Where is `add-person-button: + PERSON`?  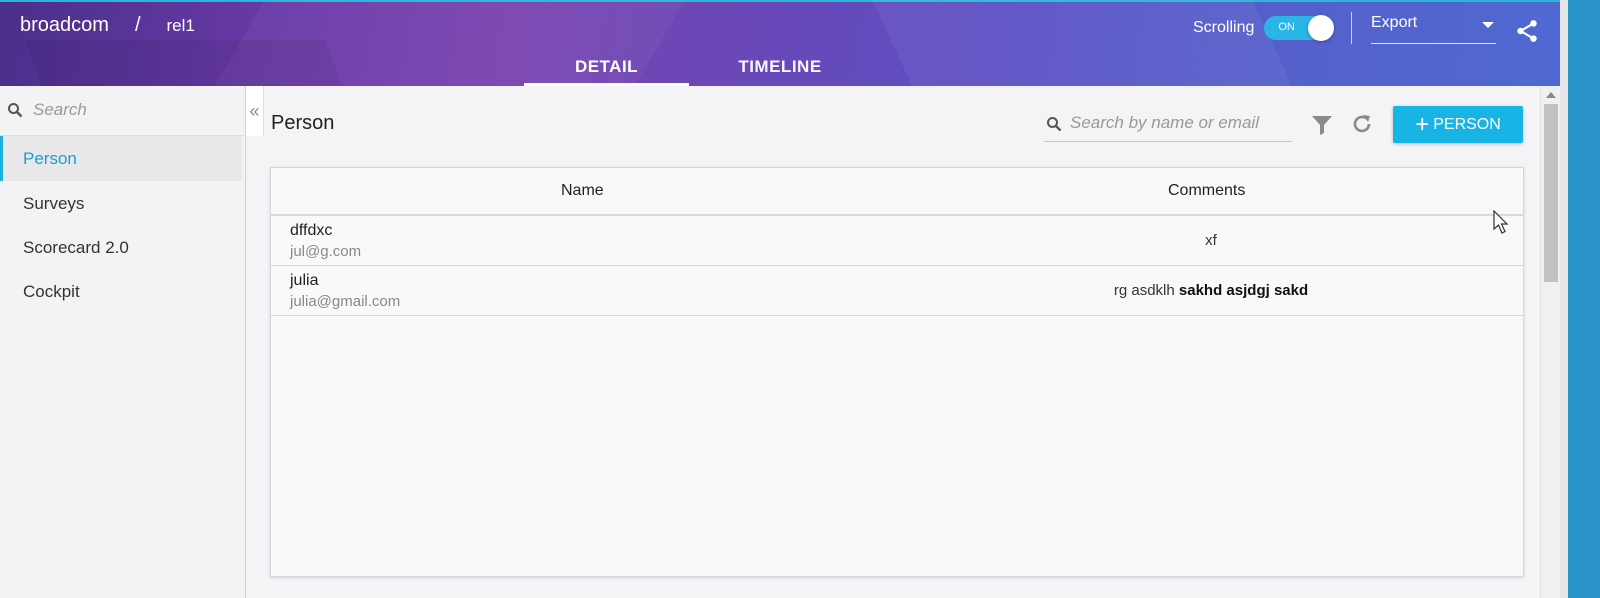
add-person-button: + PERSON is located at coordinates (1458, 124).